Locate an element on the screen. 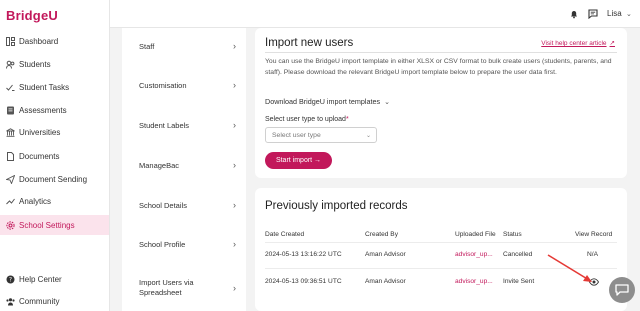  divider is located at coordinates (441, 52).